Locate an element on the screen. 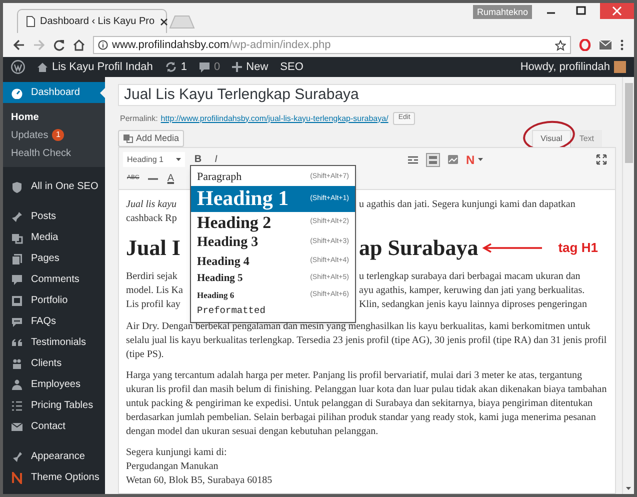 Image resolution: width=637 pixels, height=497 pixels. editor-tab: Text is located at coordinates (586, 138).